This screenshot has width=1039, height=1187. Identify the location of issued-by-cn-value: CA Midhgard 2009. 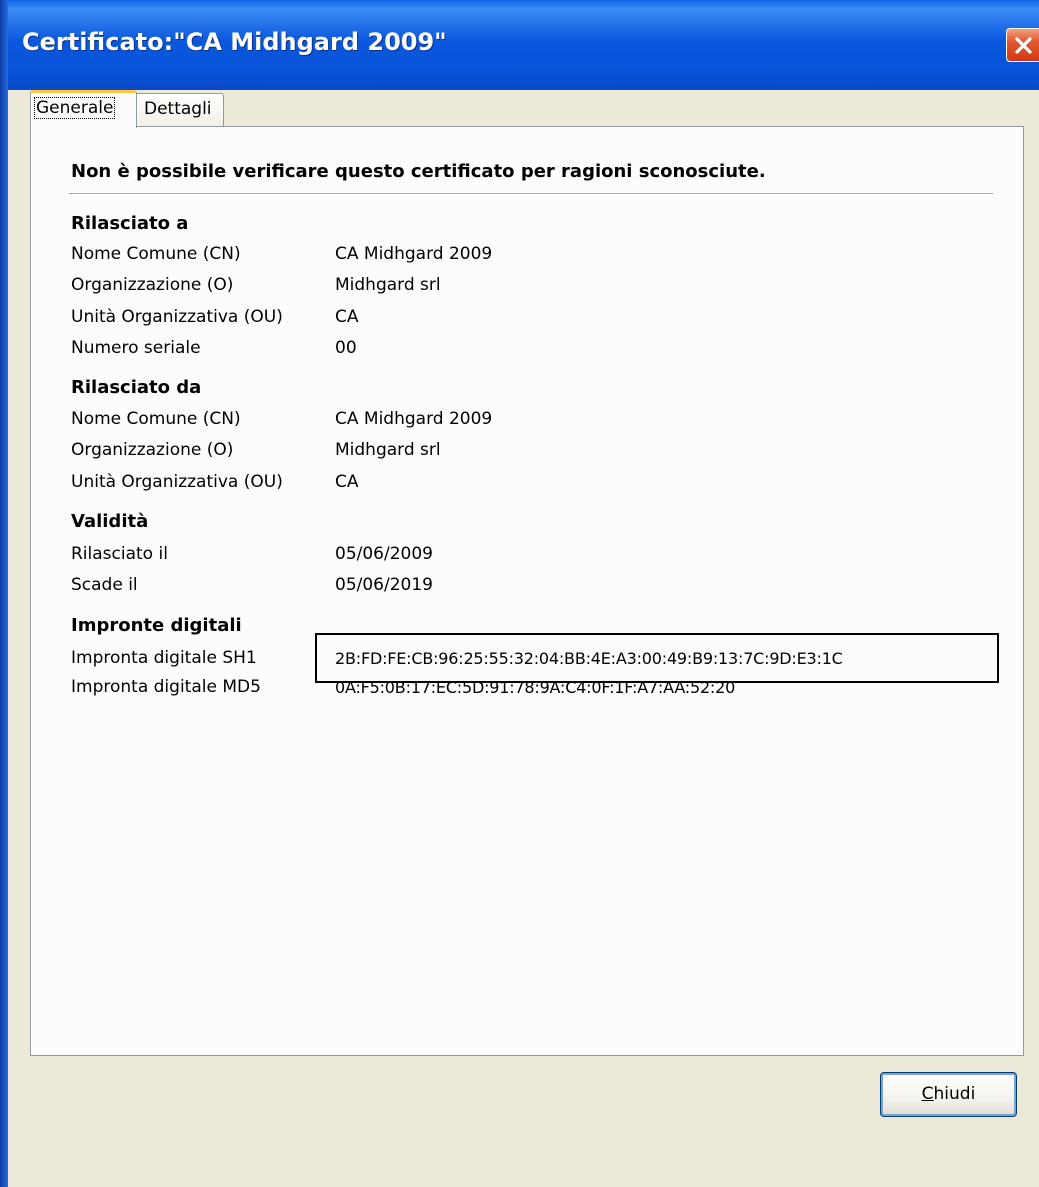
(414, 419).